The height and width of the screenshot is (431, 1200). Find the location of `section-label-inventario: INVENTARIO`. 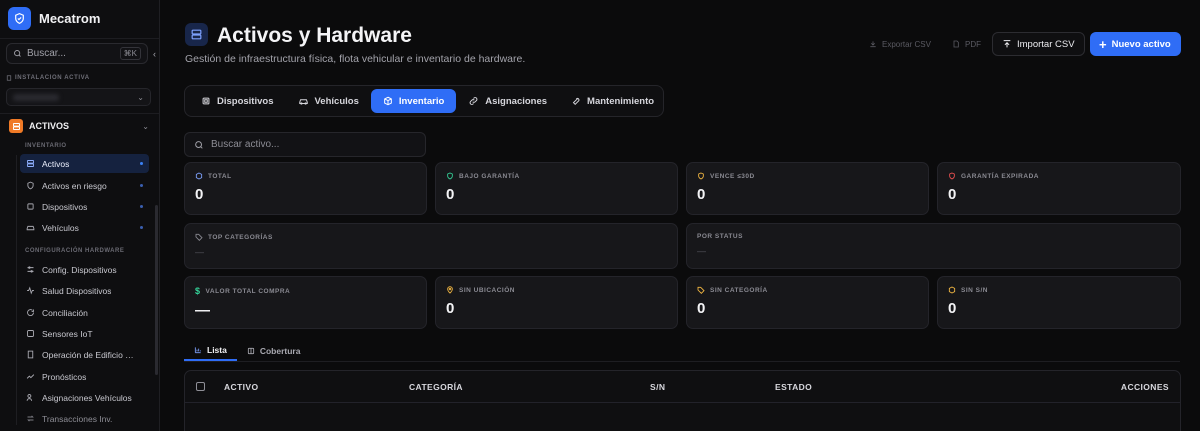

section-label-inventario: INVENTARIO is located at coordinates (46, 146).